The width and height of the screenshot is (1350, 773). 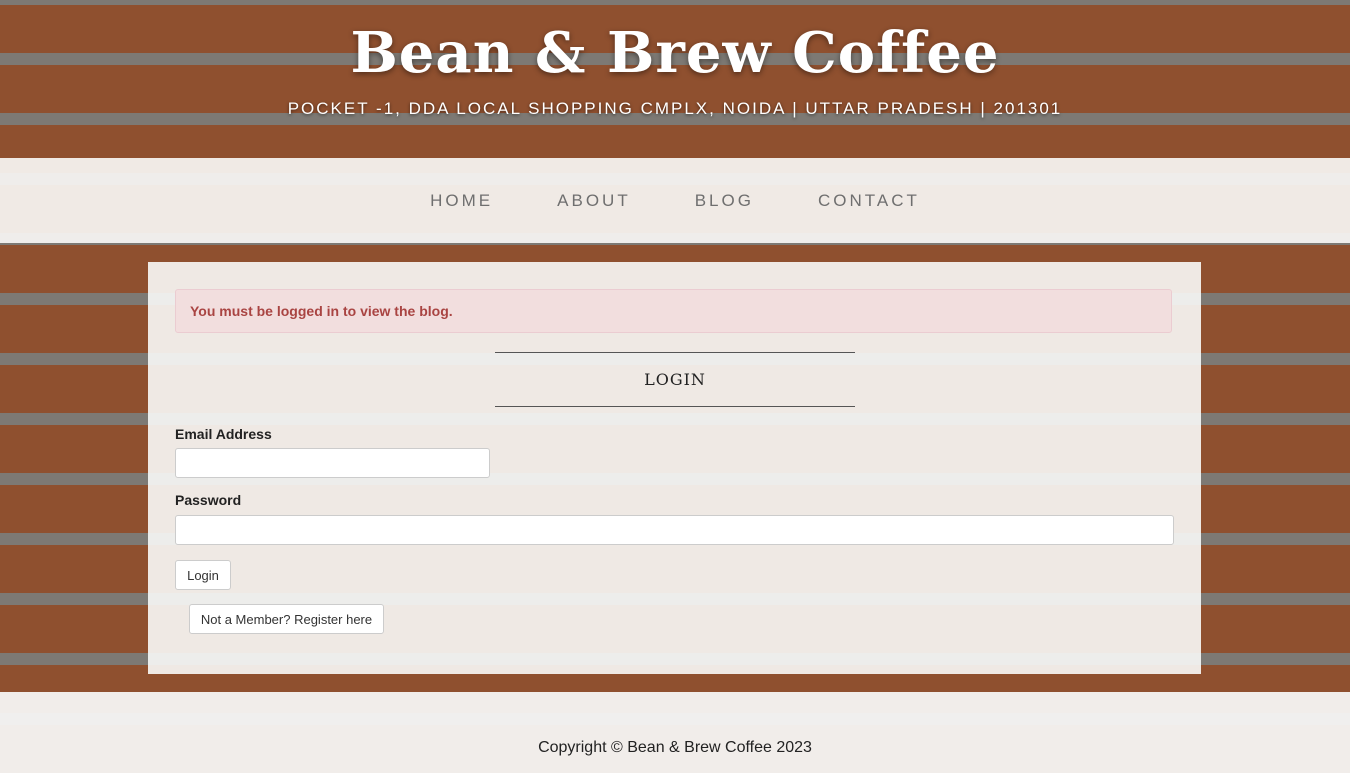 What do you see at coordinates (675, 200) in the screenshot?
I see `main-nav: HOME ABOUT BLOG CONTACT` at bounding box center [675, 200].